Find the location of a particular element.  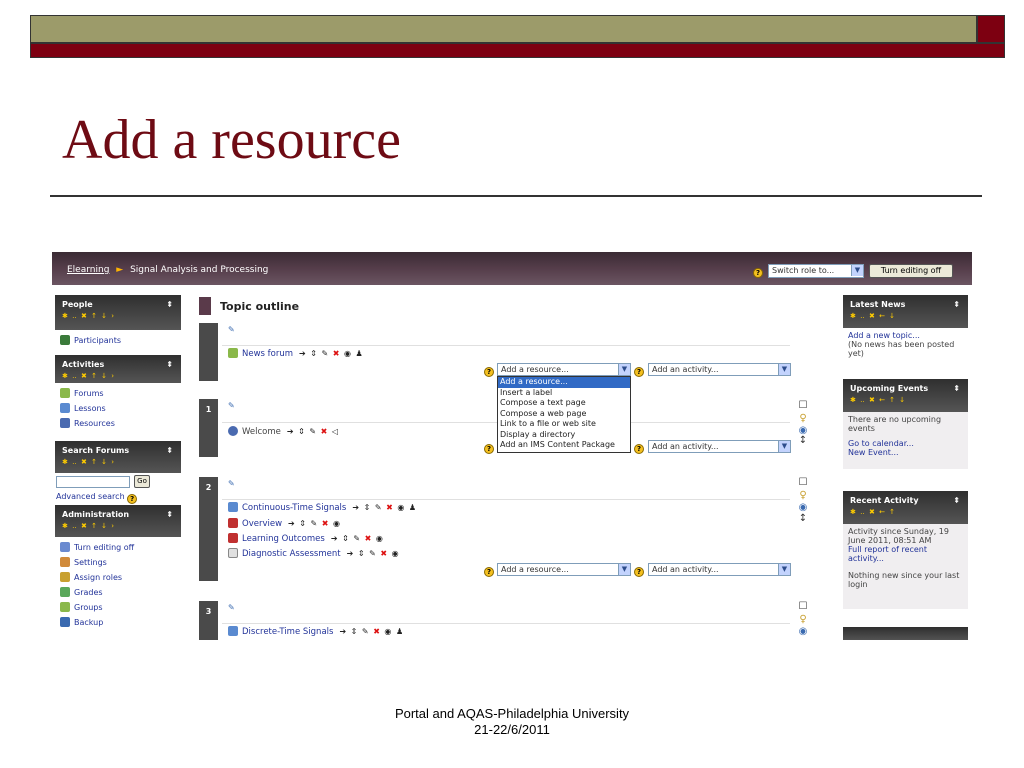

block-edit-icons: ✱ ‥ ✖ ← ↑ ↓ is located at coordinates (905, 400).